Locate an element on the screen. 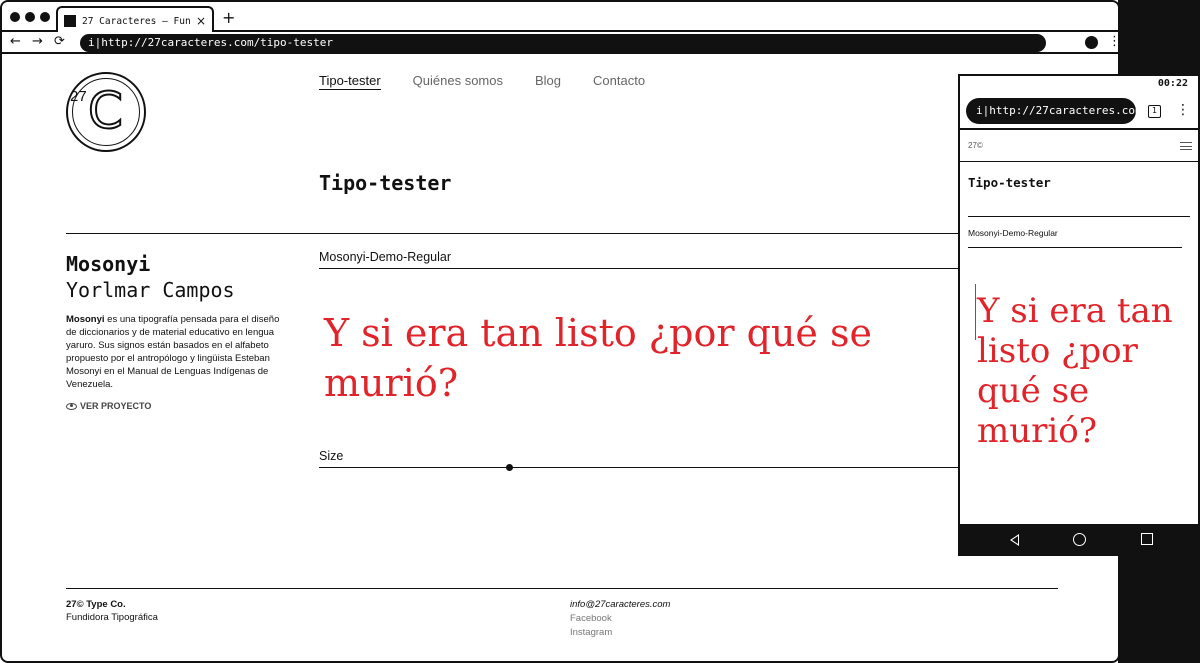 Image resolution: width=1200 pixels, height=663 pixels. description-bold: Mosonyi is located at coordinates (85, 319).